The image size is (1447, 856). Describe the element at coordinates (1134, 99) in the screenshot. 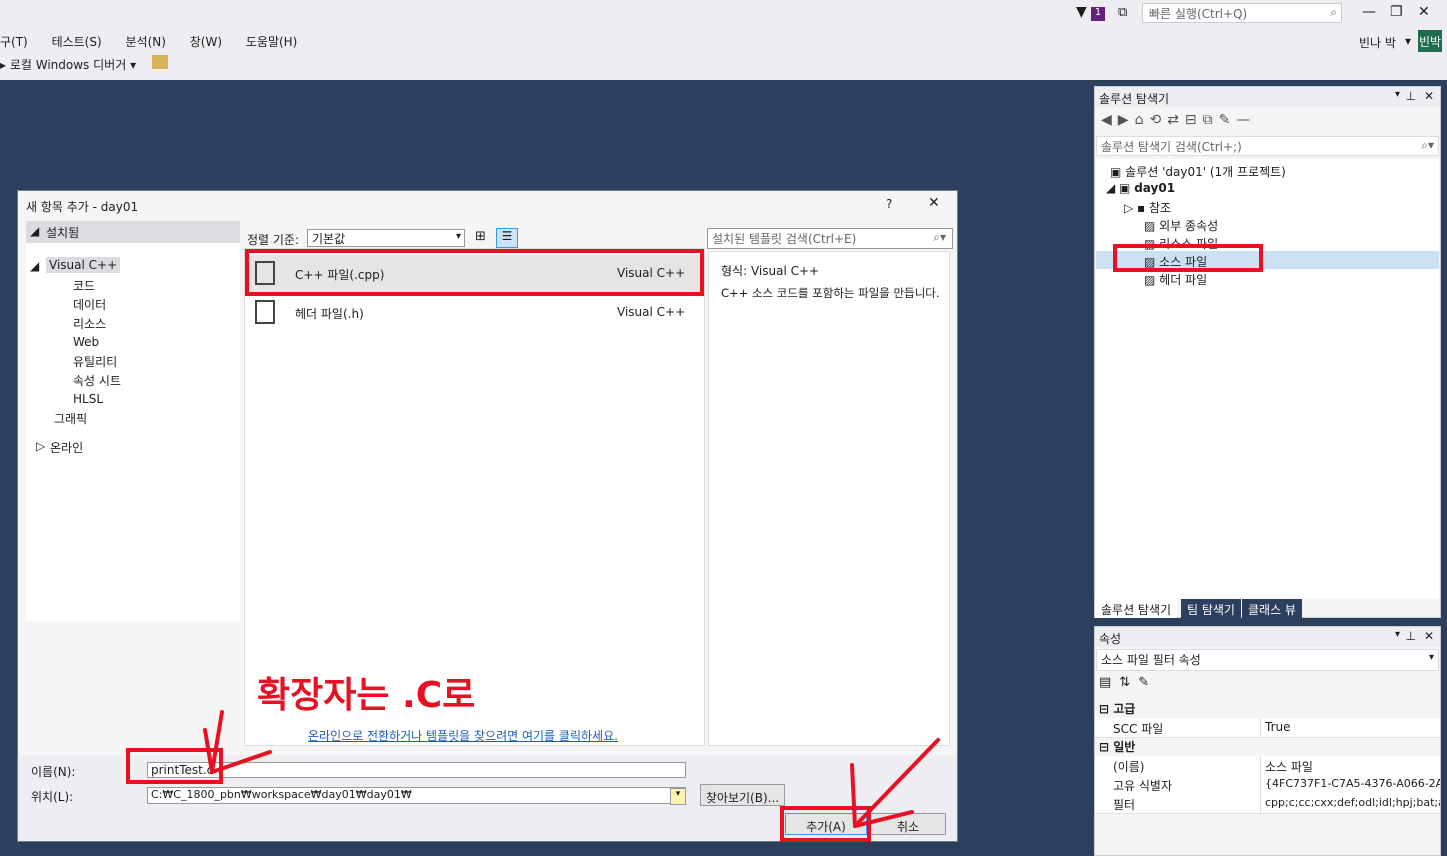

I see `solution-explorer-label: 솔루션 탐색기` at that location.